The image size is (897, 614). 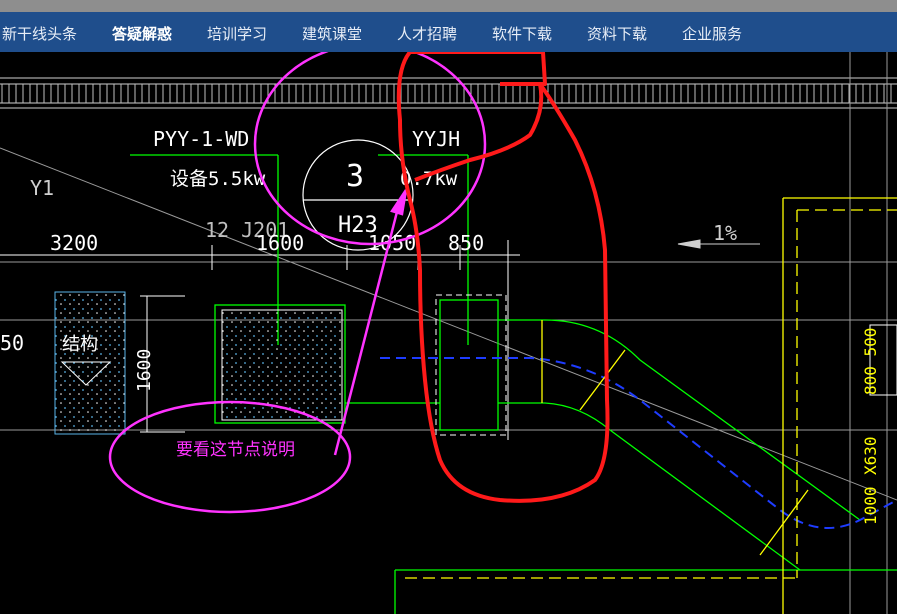 What do you see at coordinates (280, 243) in the screenshot?
I see `dim-1600: 1600` at bounding box center [280, 243].